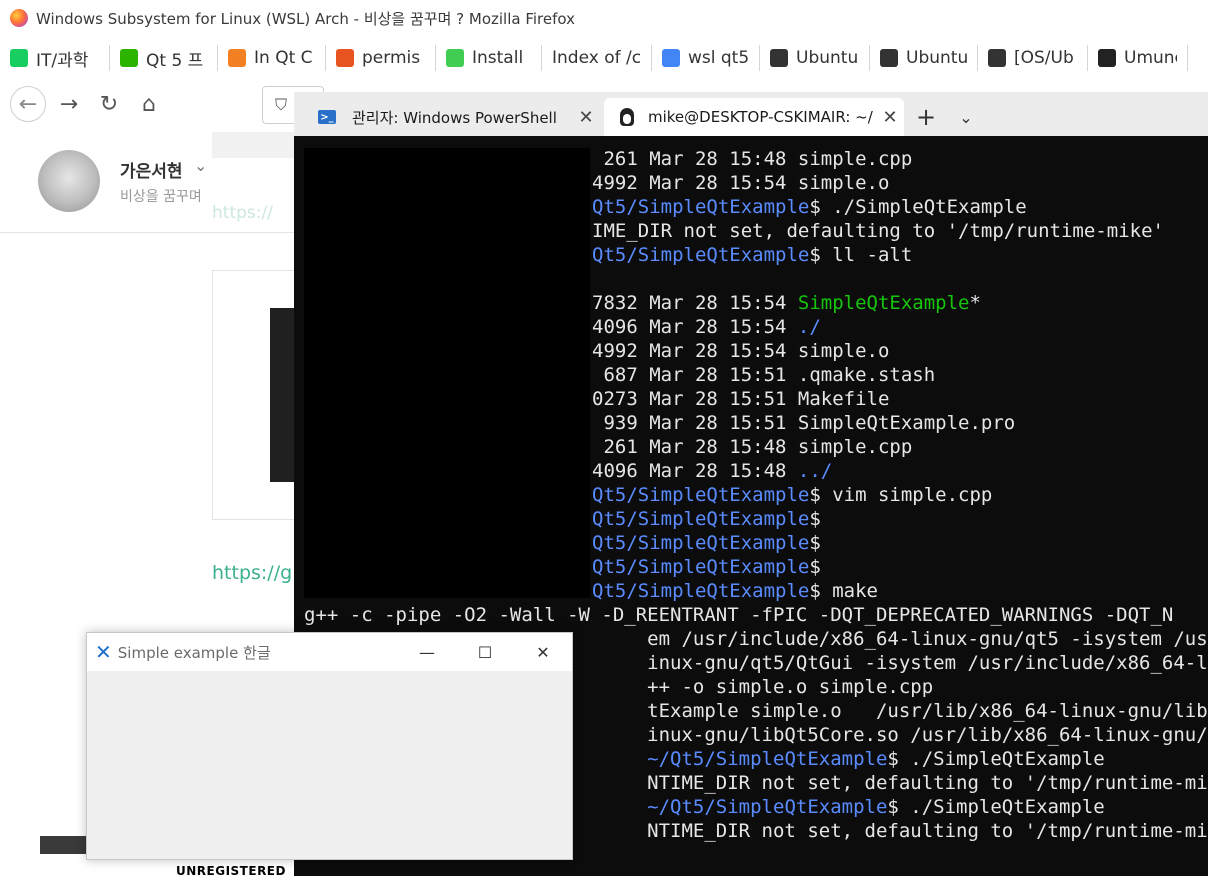 The image size is (1208, 878). What do you see at coordinates (861, 255) in the screenshot?
I see `terminal-segment: $ ll -alt` at bounding box center [861, 255].